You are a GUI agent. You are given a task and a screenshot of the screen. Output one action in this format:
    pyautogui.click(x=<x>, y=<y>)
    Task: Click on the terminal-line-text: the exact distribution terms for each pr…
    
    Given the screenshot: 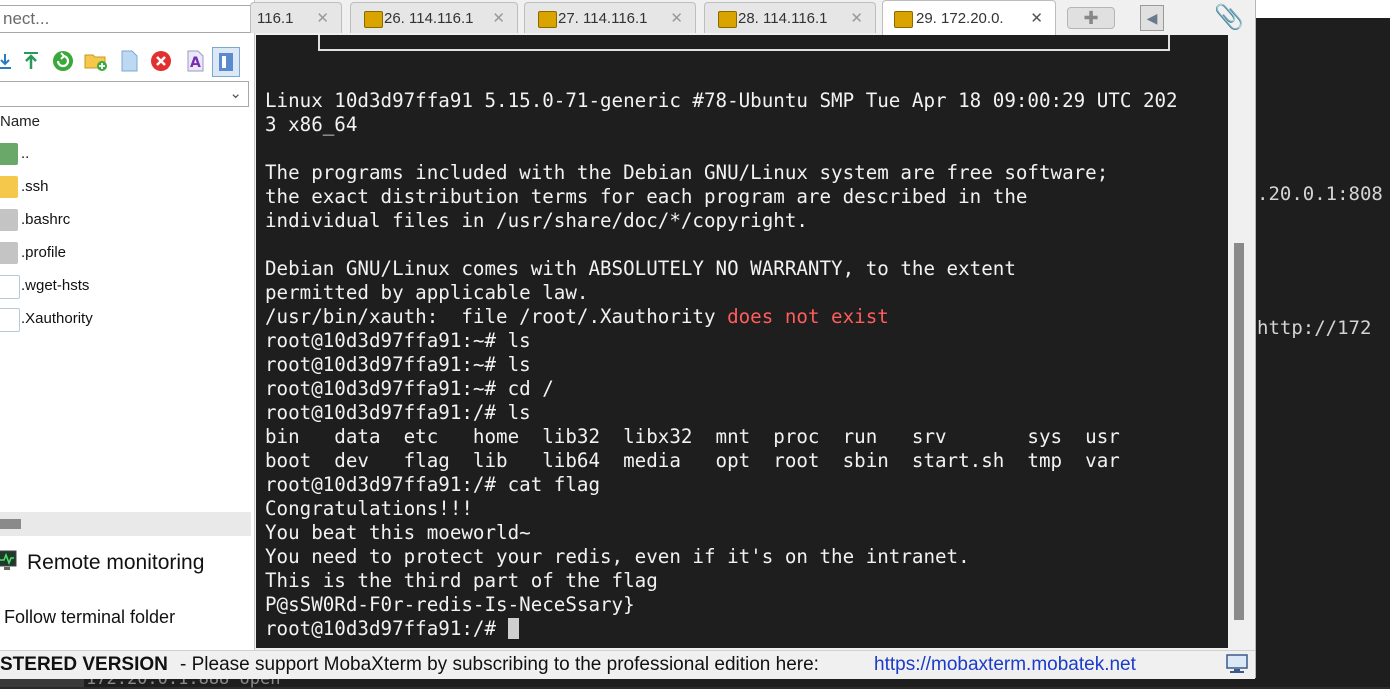 What is the action you would take?
    pyautogui.click(x=646, y=196)
    